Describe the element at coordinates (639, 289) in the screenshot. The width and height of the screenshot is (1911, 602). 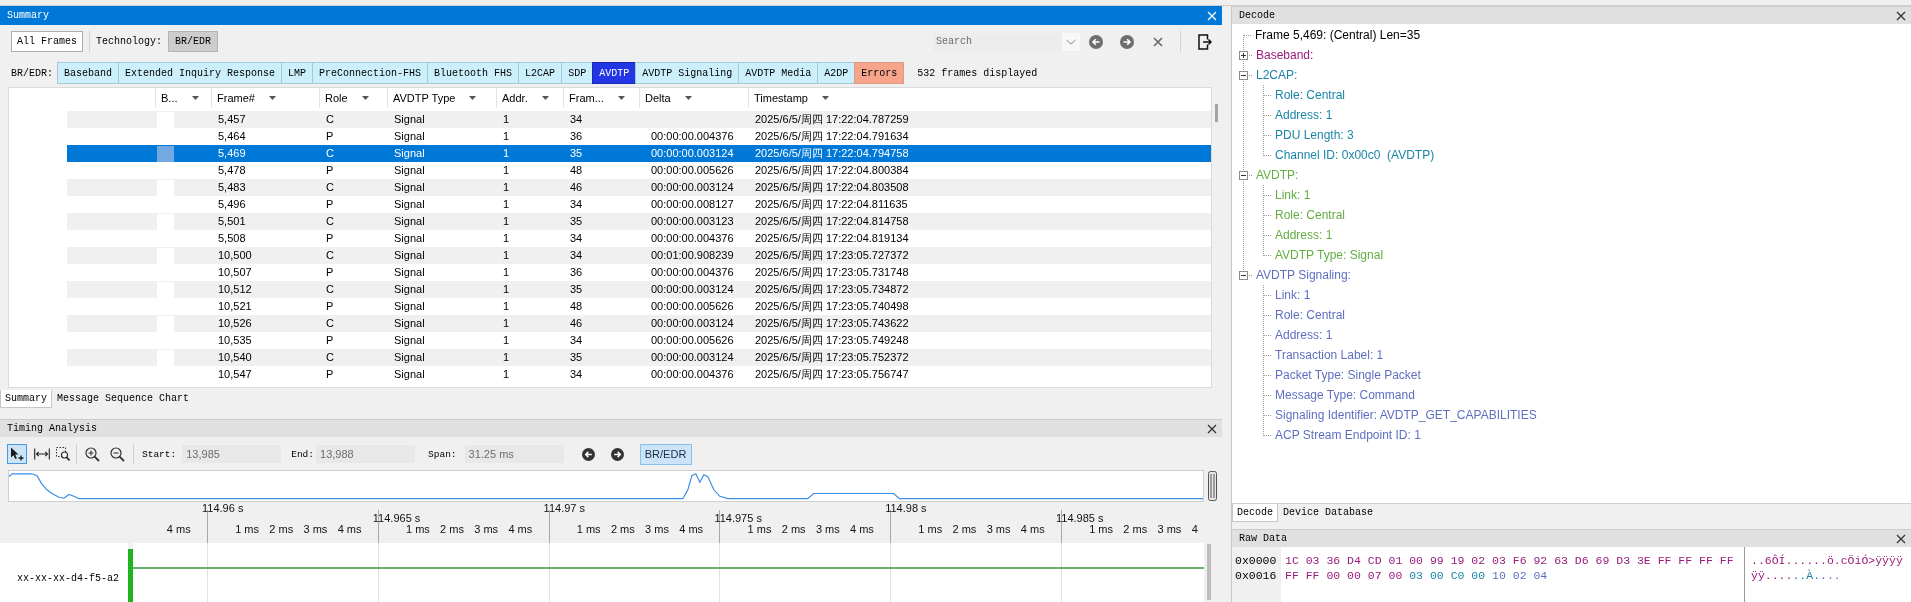
I see `table-row: 10,512 C Signal 1 35 00:00:00.003124 2025/6/5/周四 17:23:05.734872` at that location.